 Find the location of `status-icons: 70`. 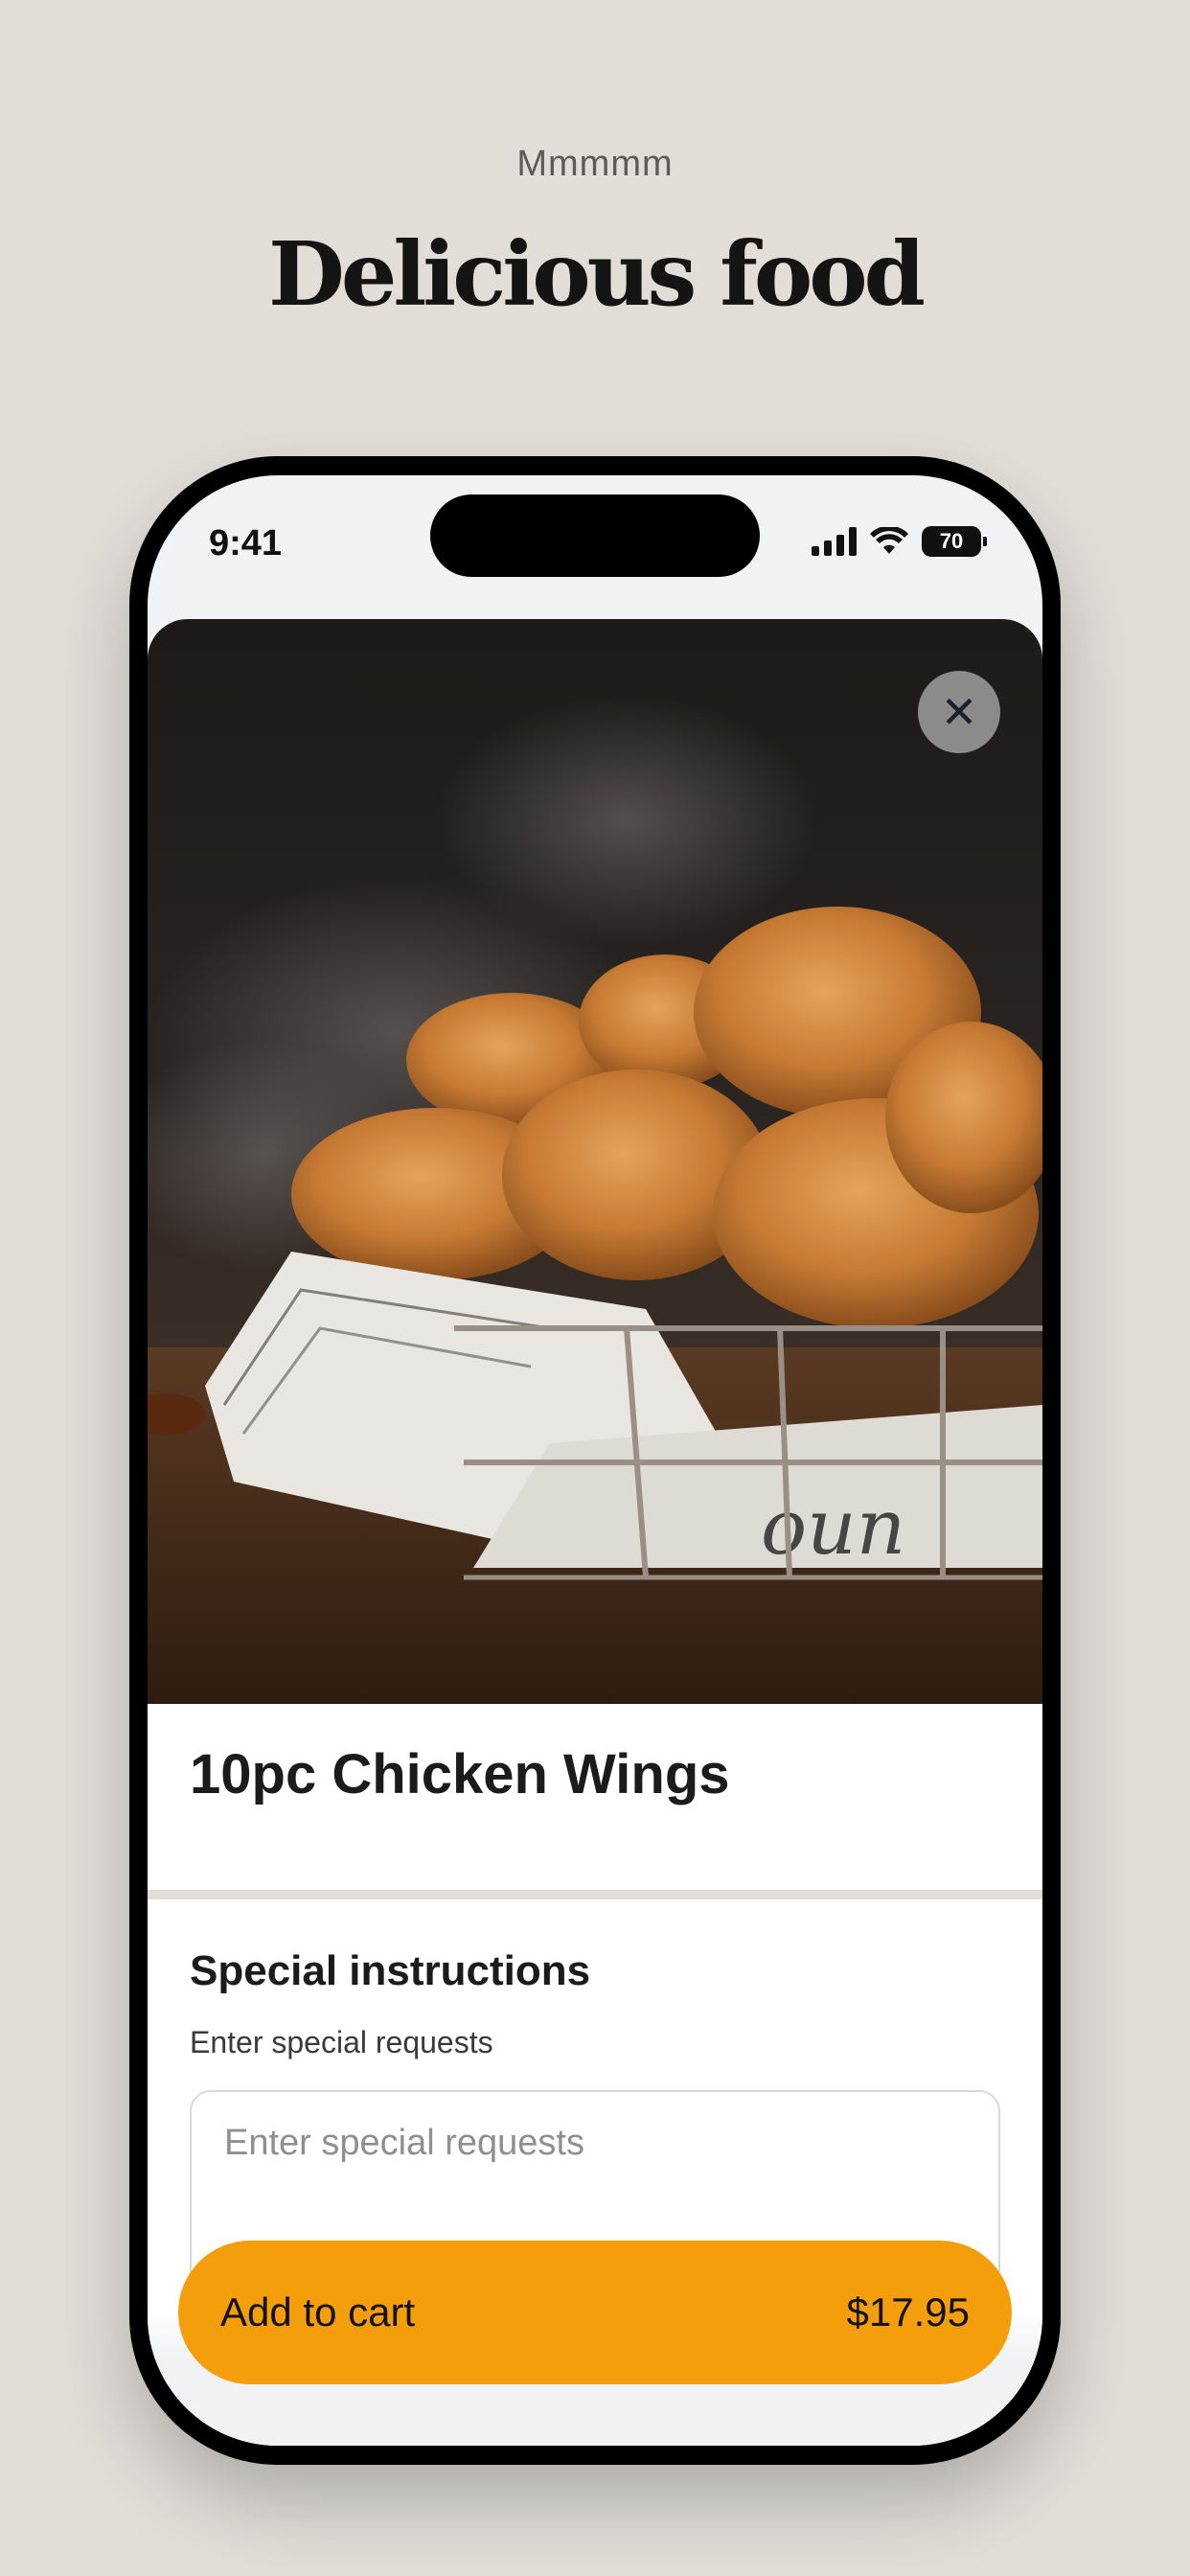

status-icons: 70 is located at coordinates (900, 541).